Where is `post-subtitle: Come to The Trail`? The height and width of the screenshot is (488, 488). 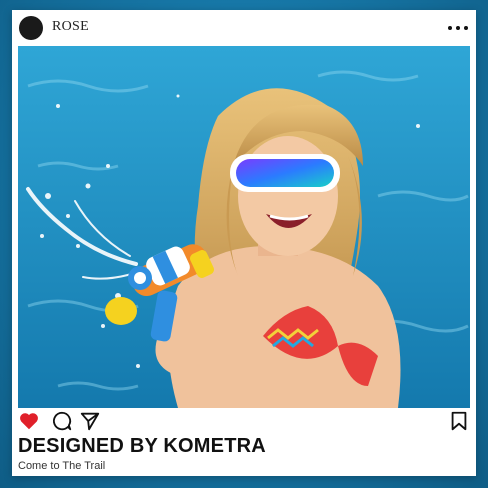 post-subtitle: Come to The Trail is located at coordinates (62, 466).